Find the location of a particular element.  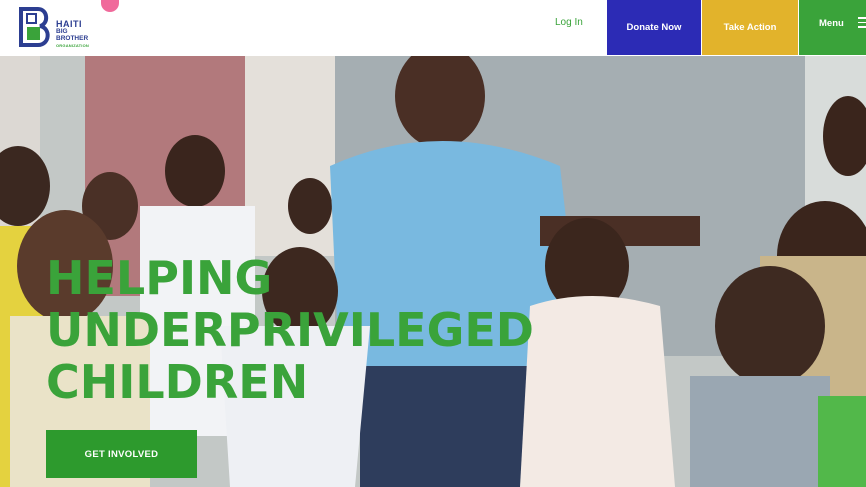

brand-logo: HAITI BIG BROTHER ORGANIZATION is located at coordinates (68, 25).